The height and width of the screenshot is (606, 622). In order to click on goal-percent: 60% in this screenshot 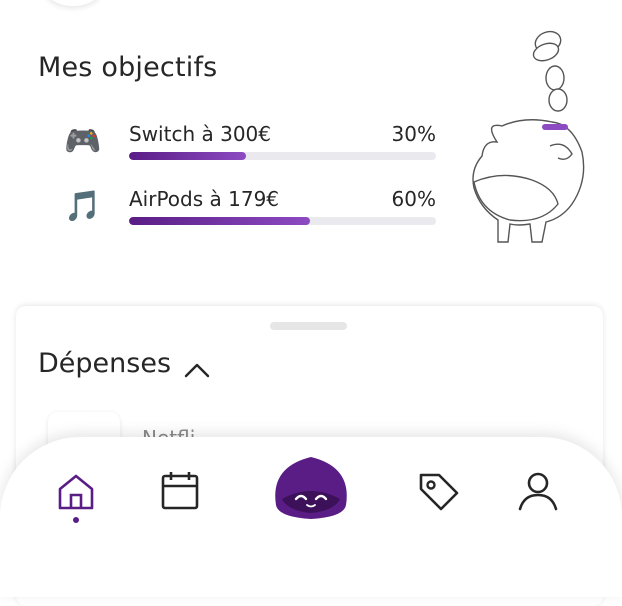, I will do `click(413, 199)`.